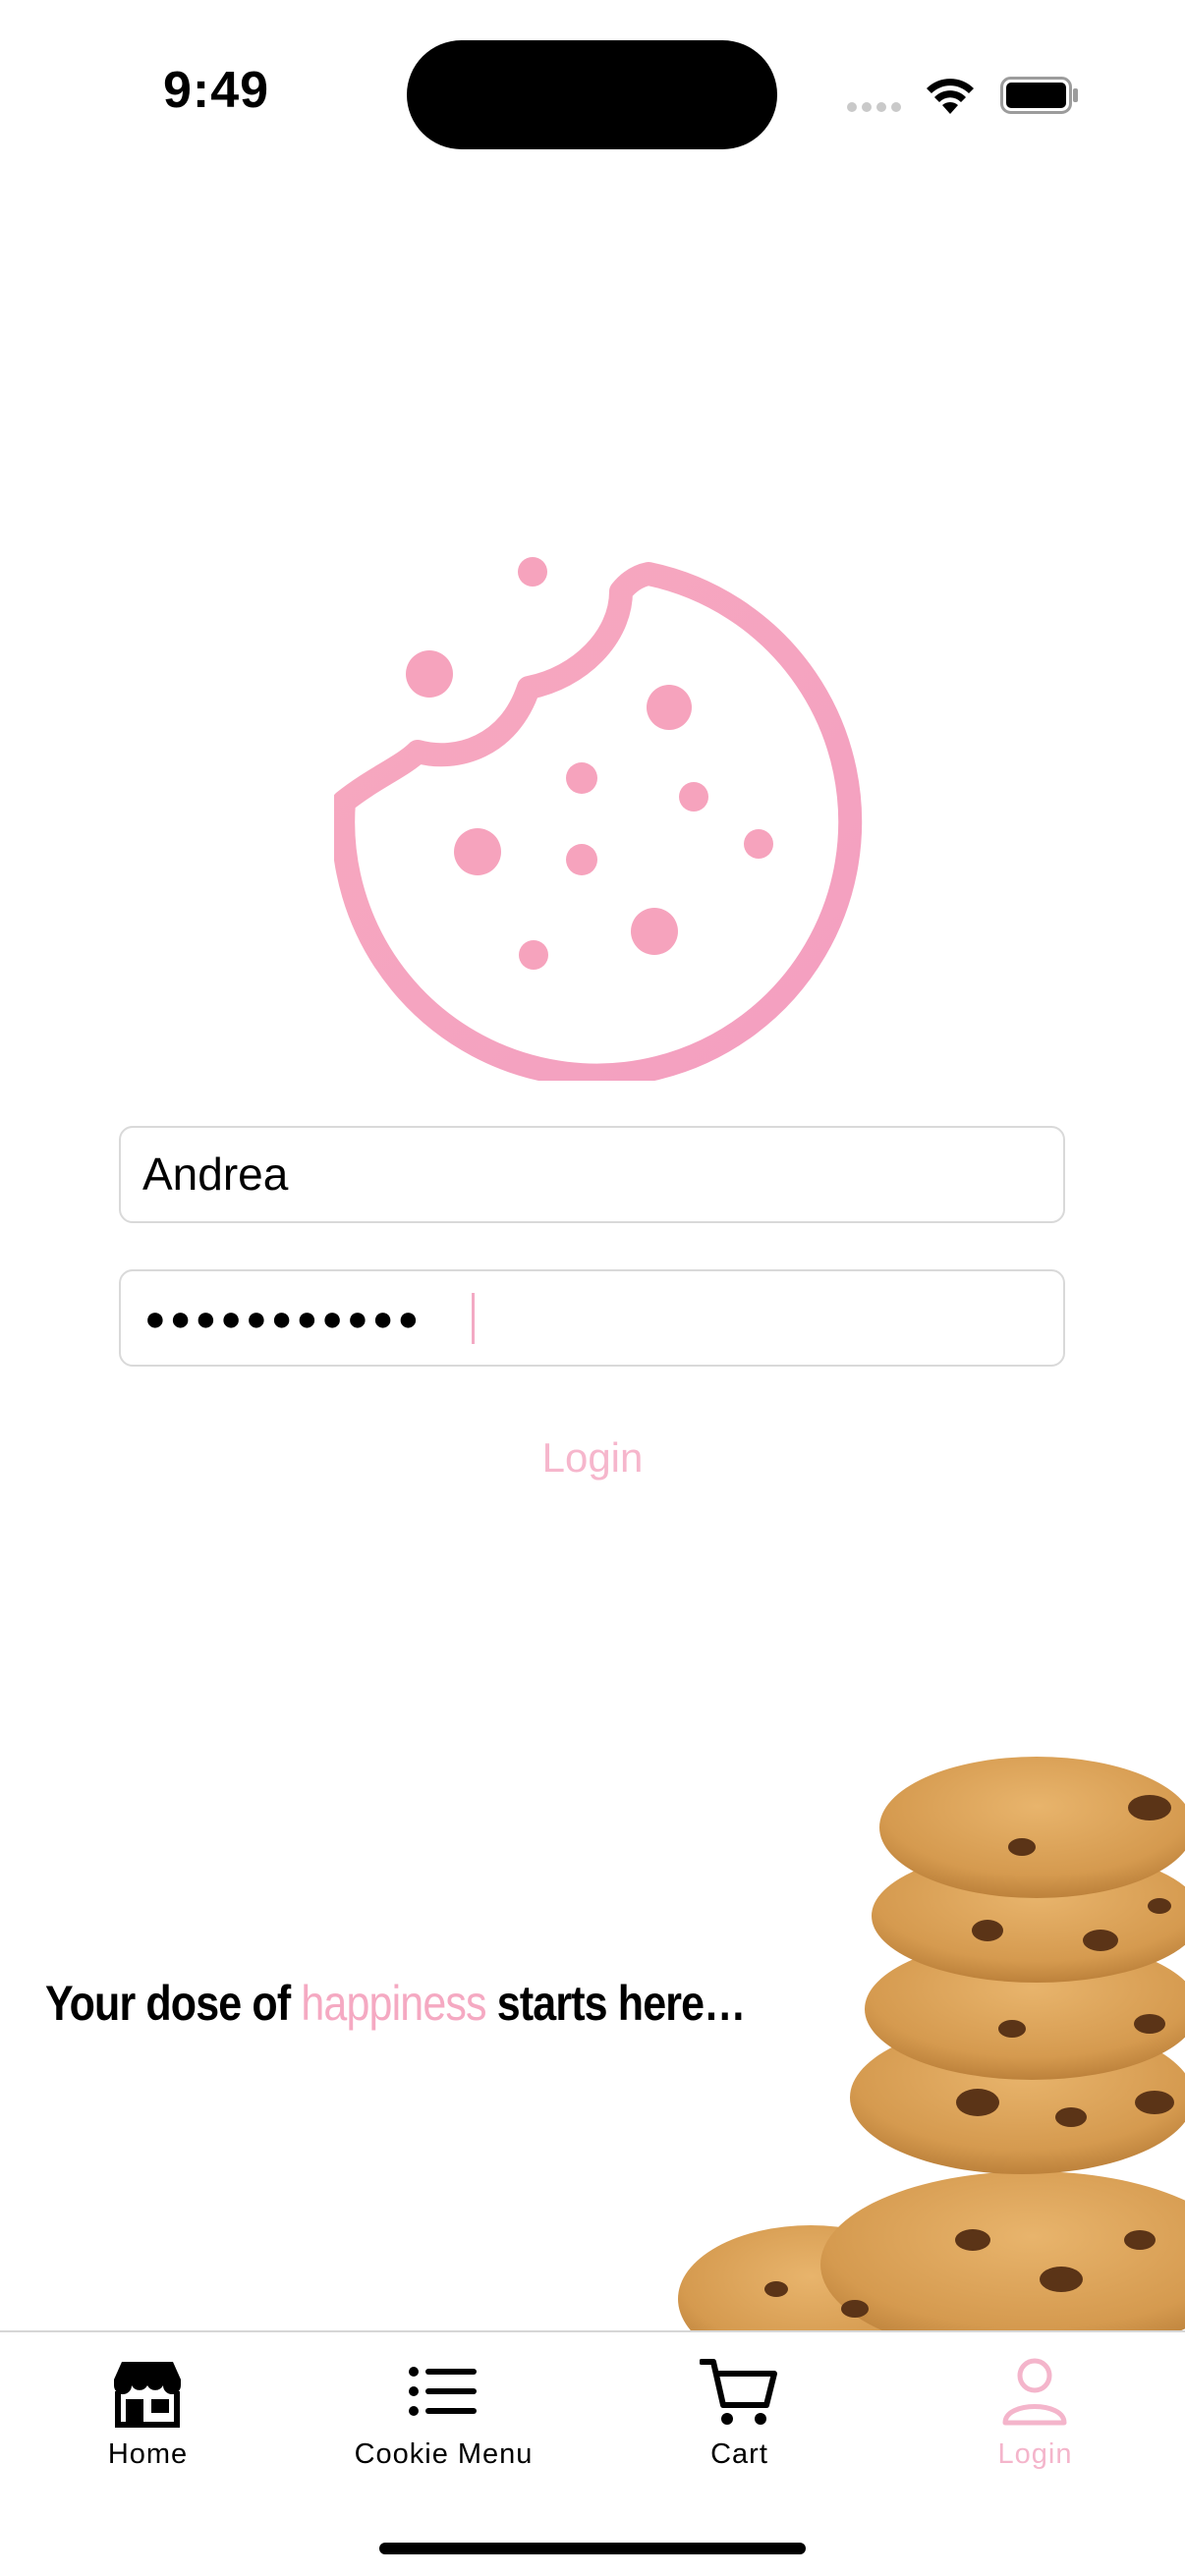  What do you see at coordinates (216, 90) in the screenshot?
I see `status-time: 9:49` at bounding box center [216, 90].